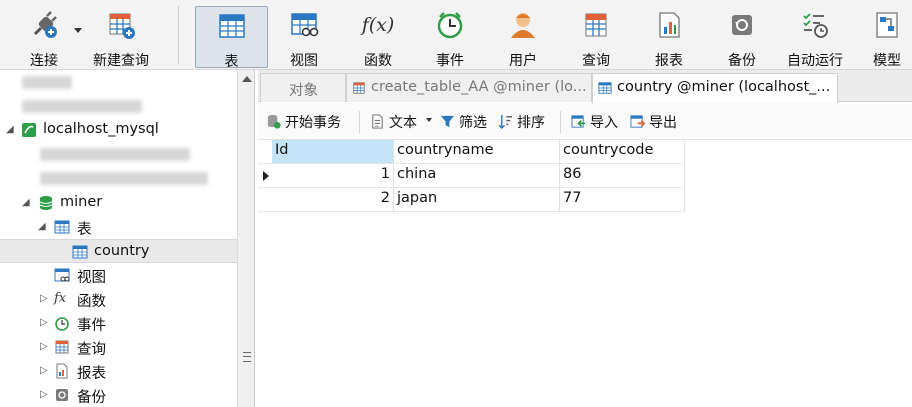  What do you see at coordinates (84, 230) in the screenshot?
I see `tables-label: 表` at bounding box center [84, 230].